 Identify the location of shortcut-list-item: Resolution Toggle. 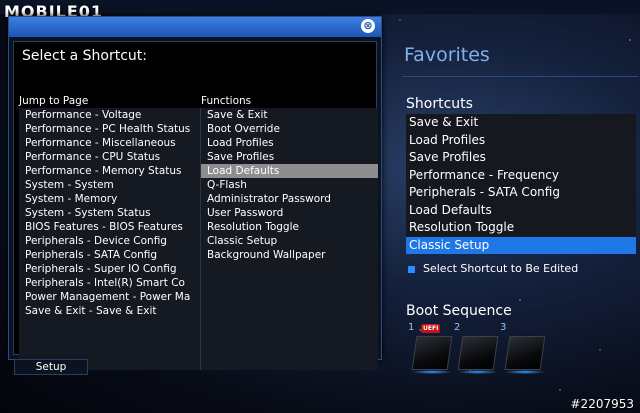
(521, 228).